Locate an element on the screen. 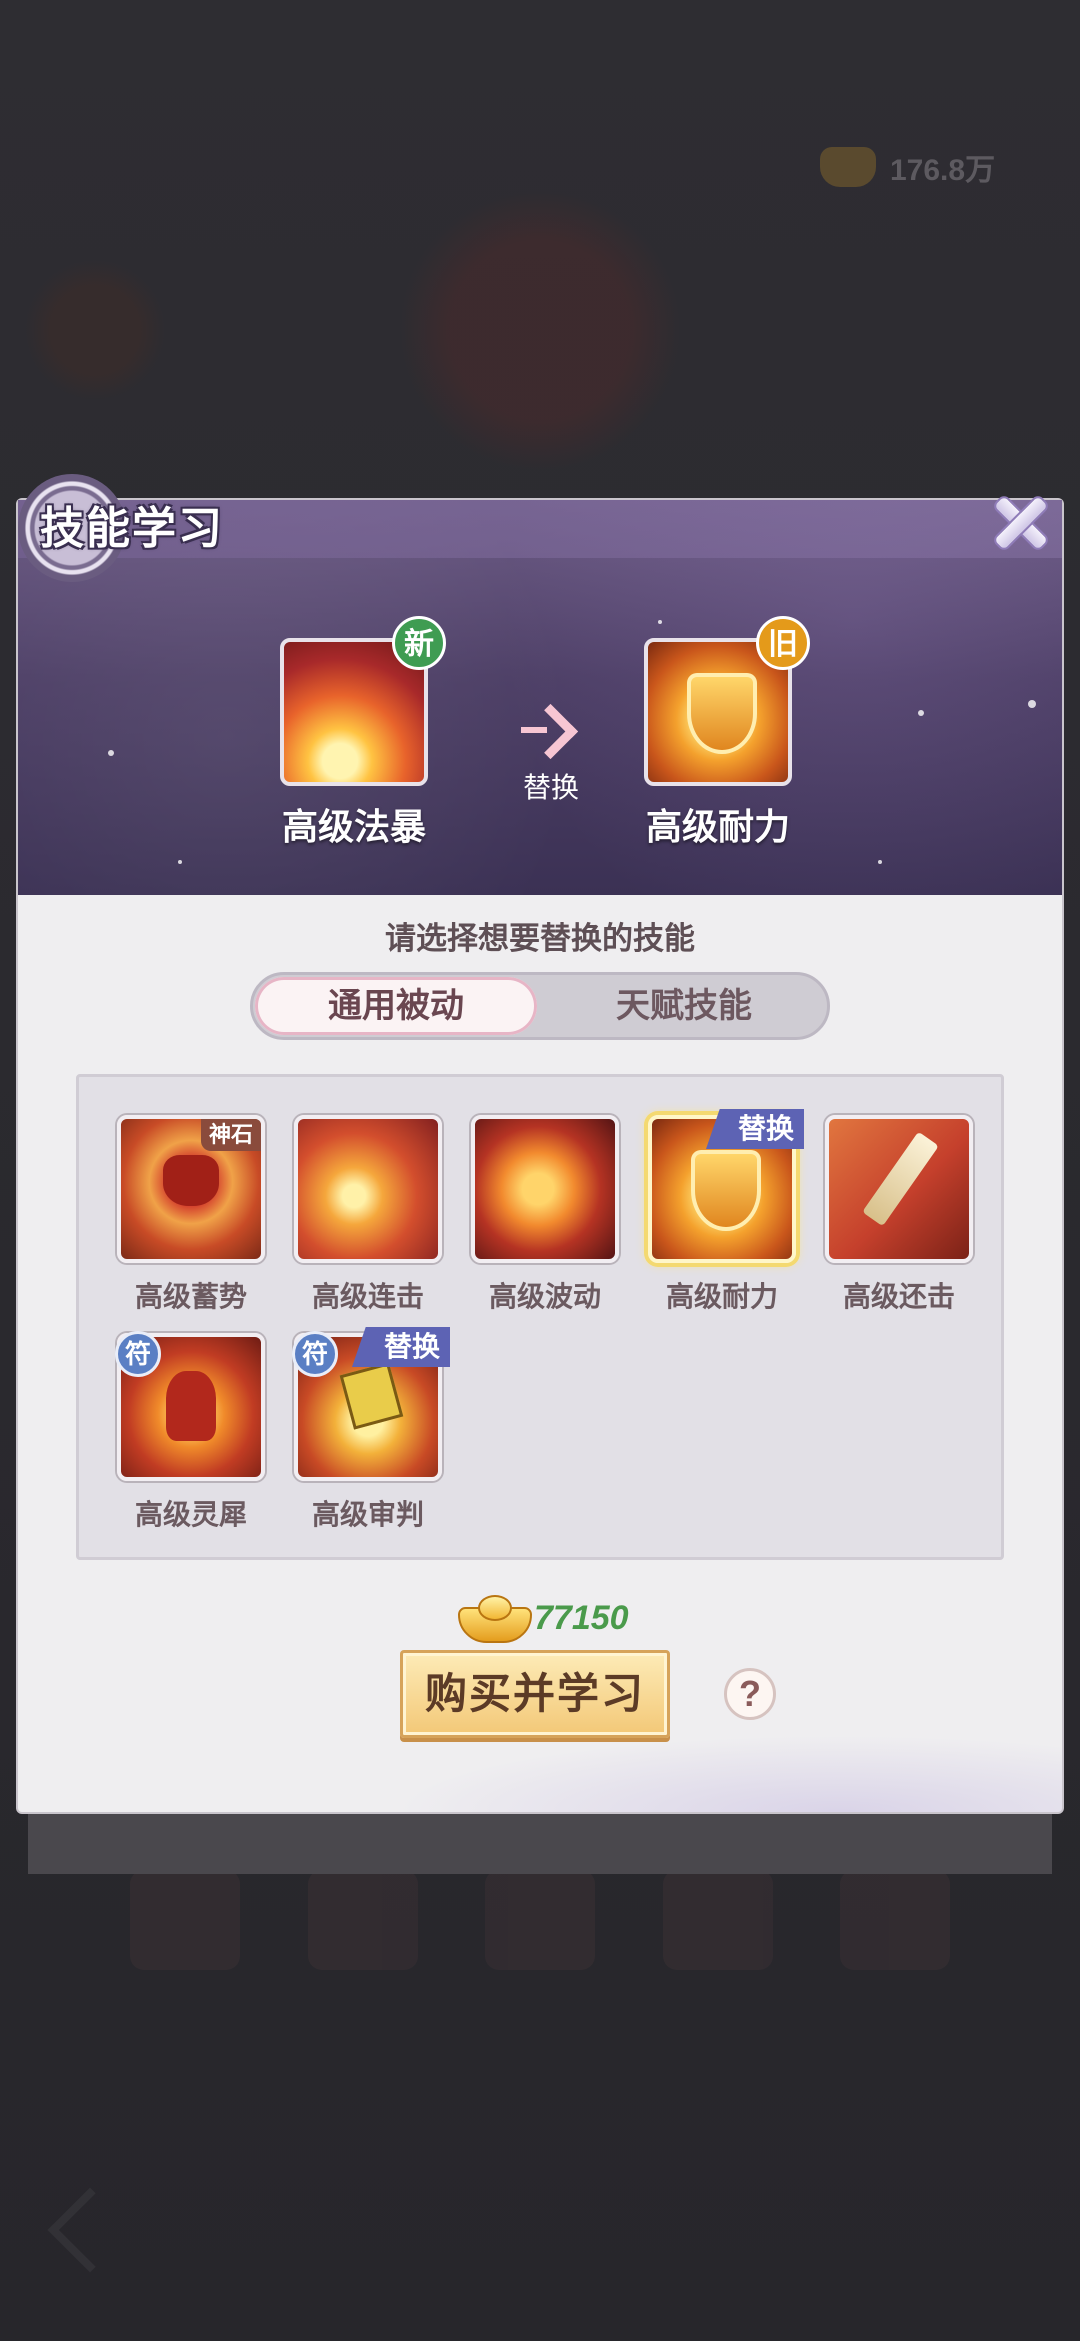  sword-icon is located at coordinates (899, 1189).